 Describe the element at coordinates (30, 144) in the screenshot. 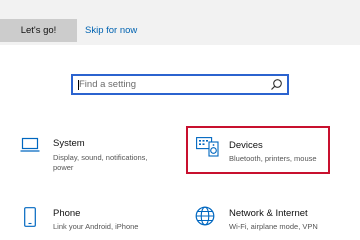

I see `laptop-icon` at that location.